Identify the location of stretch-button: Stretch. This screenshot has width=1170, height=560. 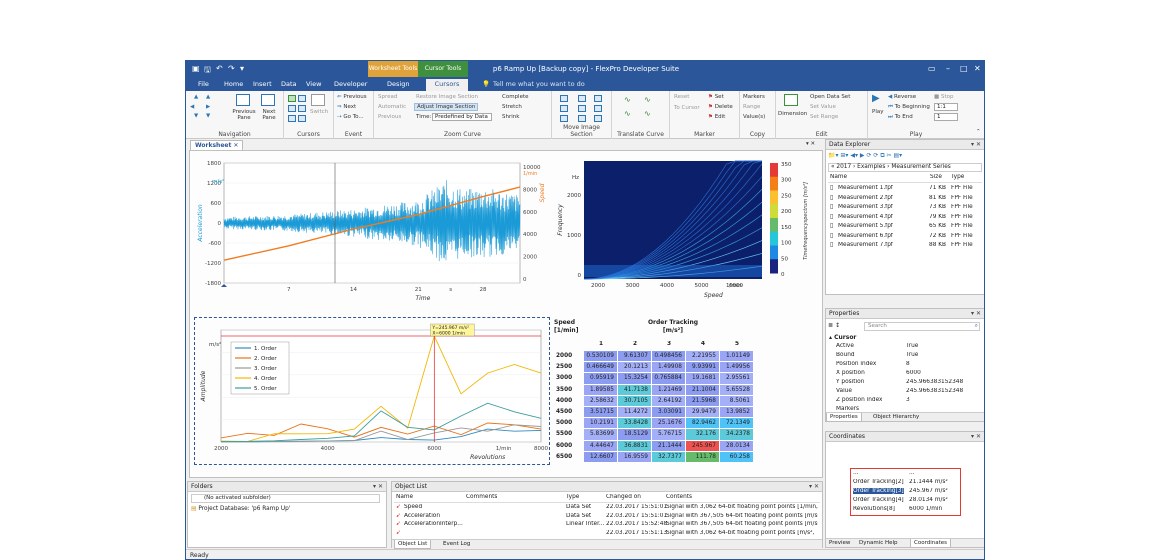
(512, 107).